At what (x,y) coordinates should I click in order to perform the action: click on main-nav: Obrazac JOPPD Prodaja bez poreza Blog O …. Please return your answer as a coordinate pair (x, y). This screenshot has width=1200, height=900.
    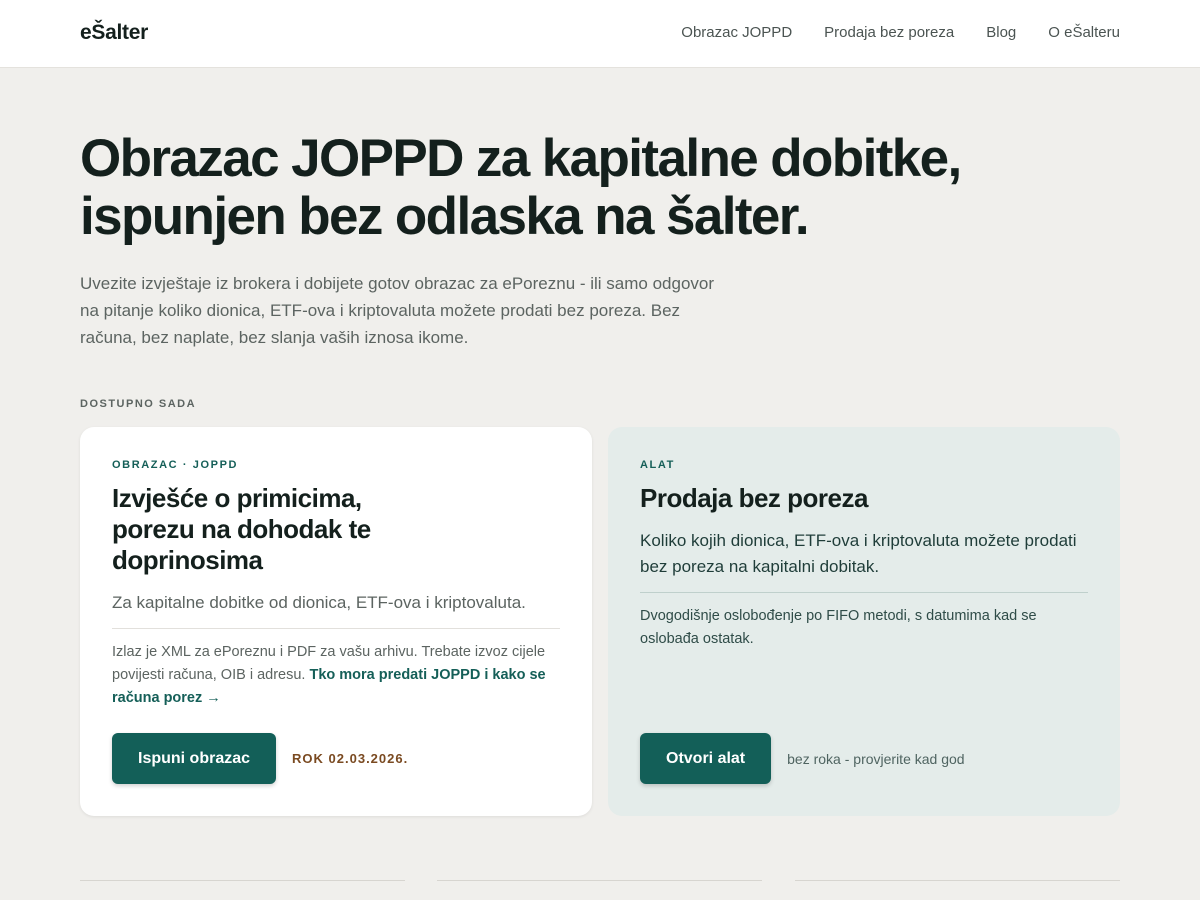
    Looking at the image, I should click on (900, 32).